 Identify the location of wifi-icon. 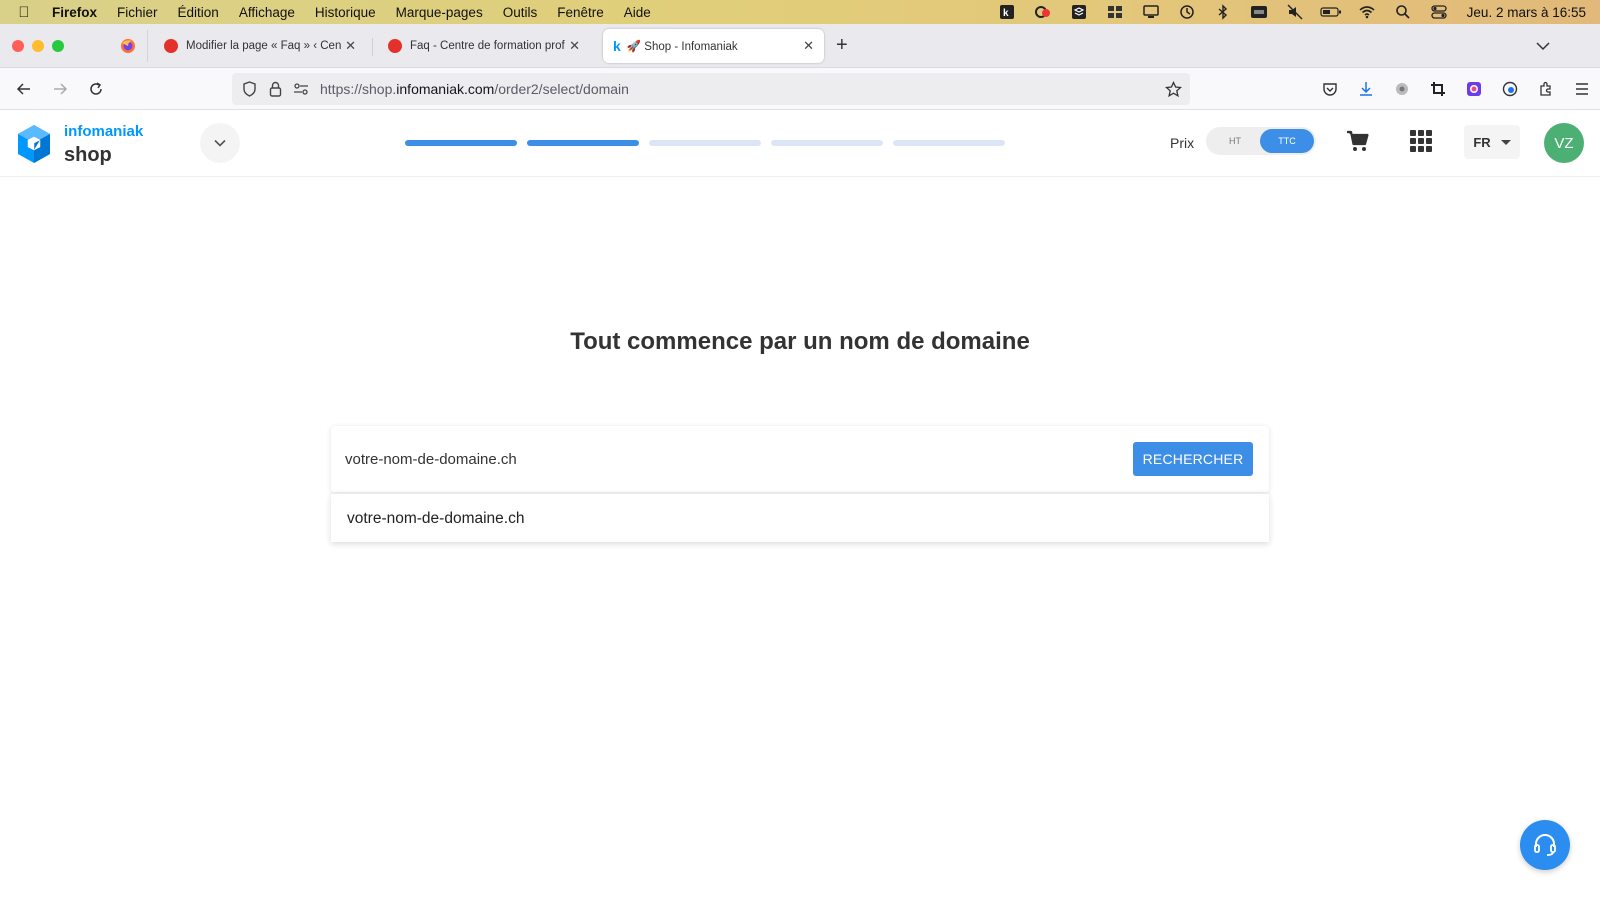
(1367, 12).